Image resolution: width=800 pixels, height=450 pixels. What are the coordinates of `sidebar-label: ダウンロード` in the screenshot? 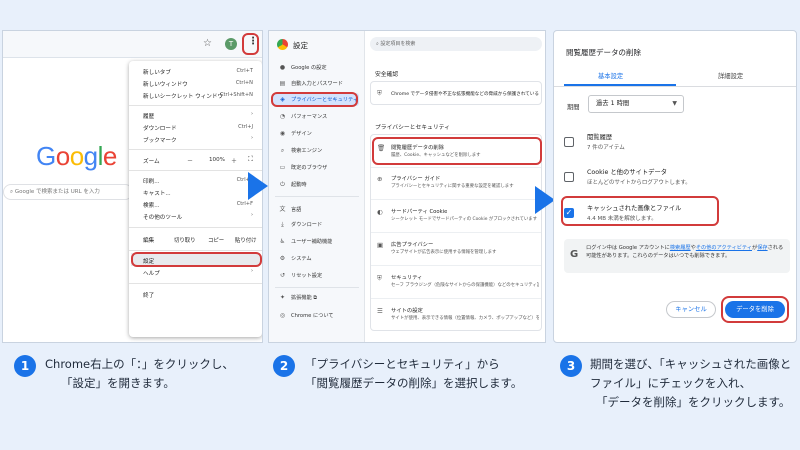 It's located at (307, 225).